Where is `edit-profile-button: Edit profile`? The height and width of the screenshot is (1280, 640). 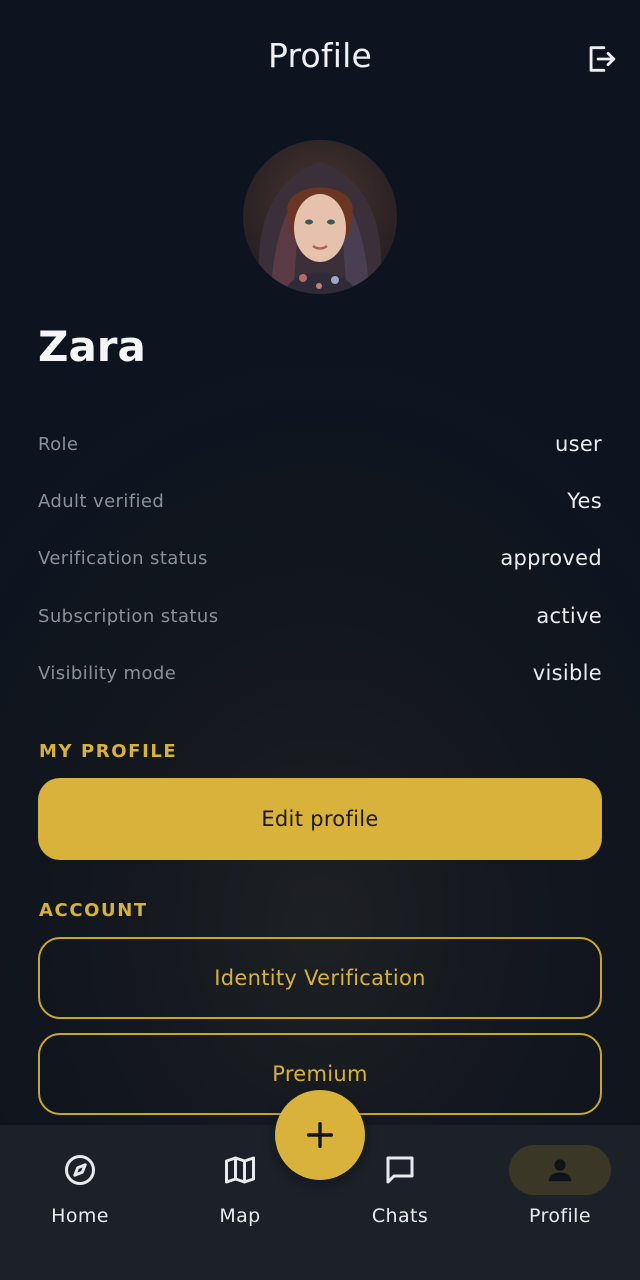
edit-profile-button: Edit profile is located at coordinates (320, 819).